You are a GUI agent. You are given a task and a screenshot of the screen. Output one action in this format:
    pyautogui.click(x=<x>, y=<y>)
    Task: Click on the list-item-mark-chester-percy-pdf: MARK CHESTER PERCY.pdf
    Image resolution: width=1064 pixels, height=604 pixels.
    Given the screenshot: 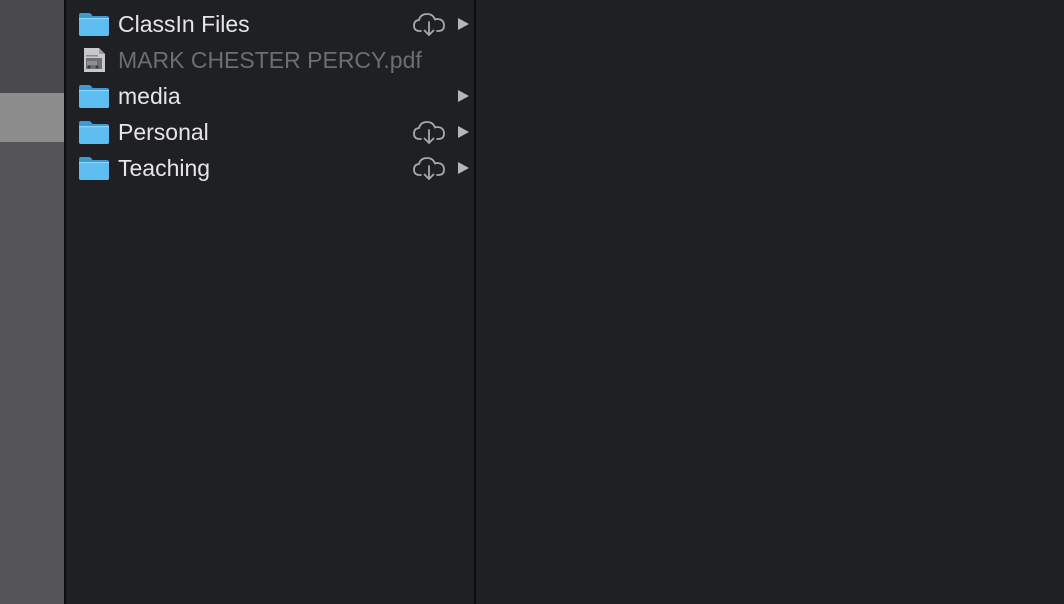 What is the action you would take?
    pyautogui.click(x=270, y=60)
    